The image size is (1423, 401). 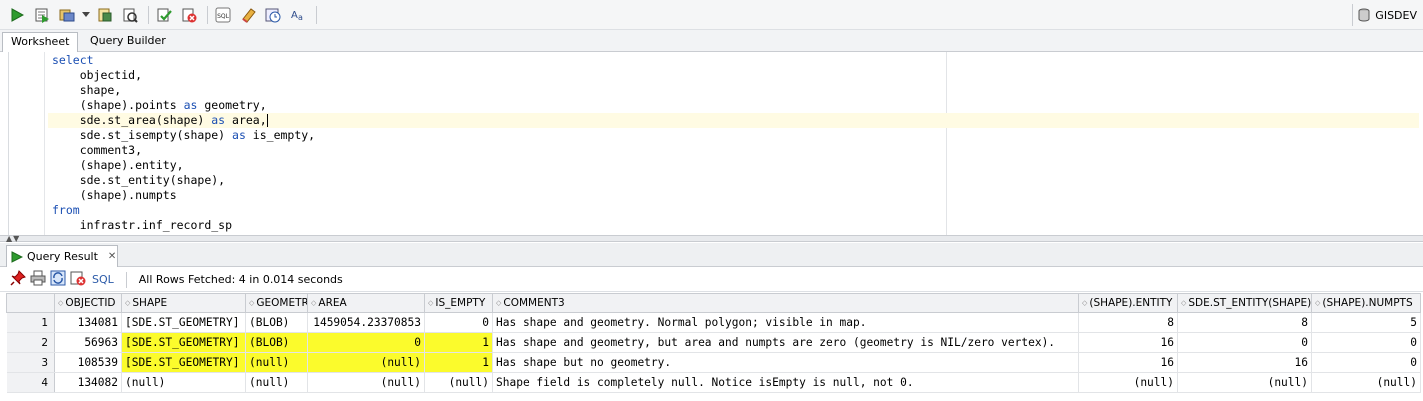 What do you see at coordinates (78, 279) in the screenshot?
I see `cancel-fetch-icon` at bounding box center [78, 279].